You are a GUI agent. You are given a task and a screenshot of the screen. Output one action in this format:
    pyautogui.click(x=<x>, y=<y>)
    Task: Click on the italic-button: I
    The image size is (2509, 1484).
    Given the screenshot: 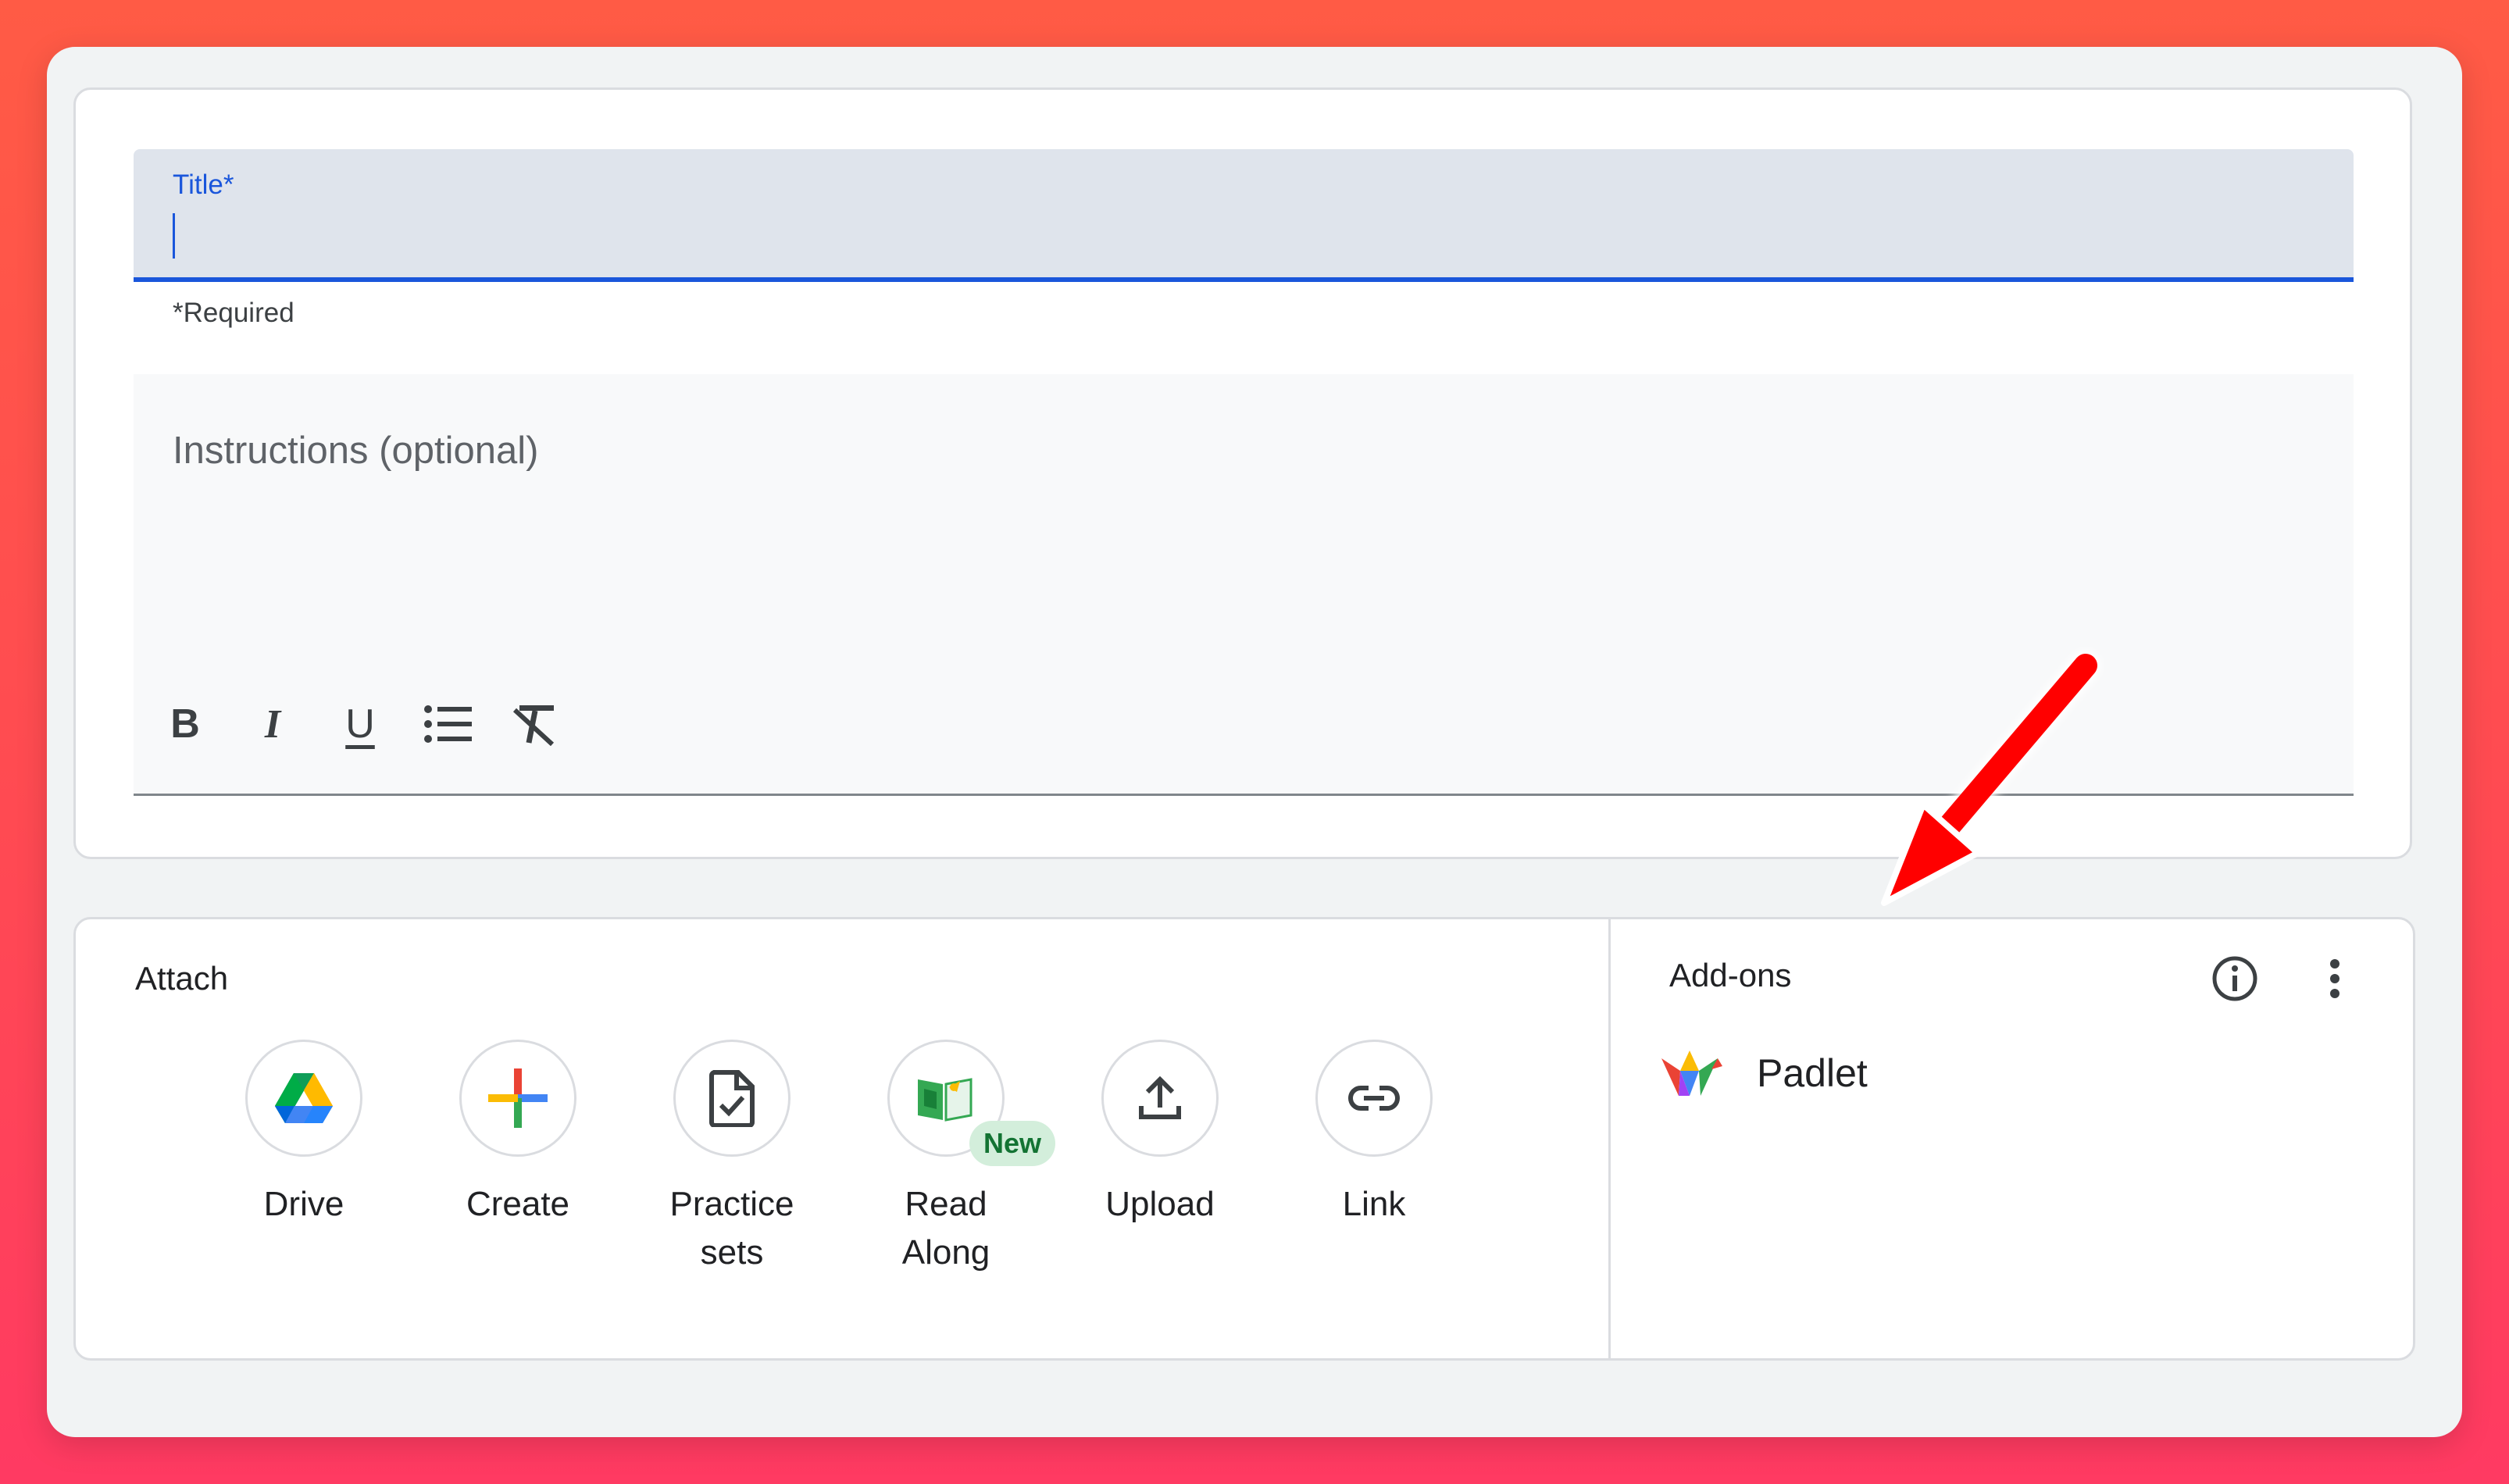 What is the action you would take?
    pyautogui.click(x=272, y=724)
    